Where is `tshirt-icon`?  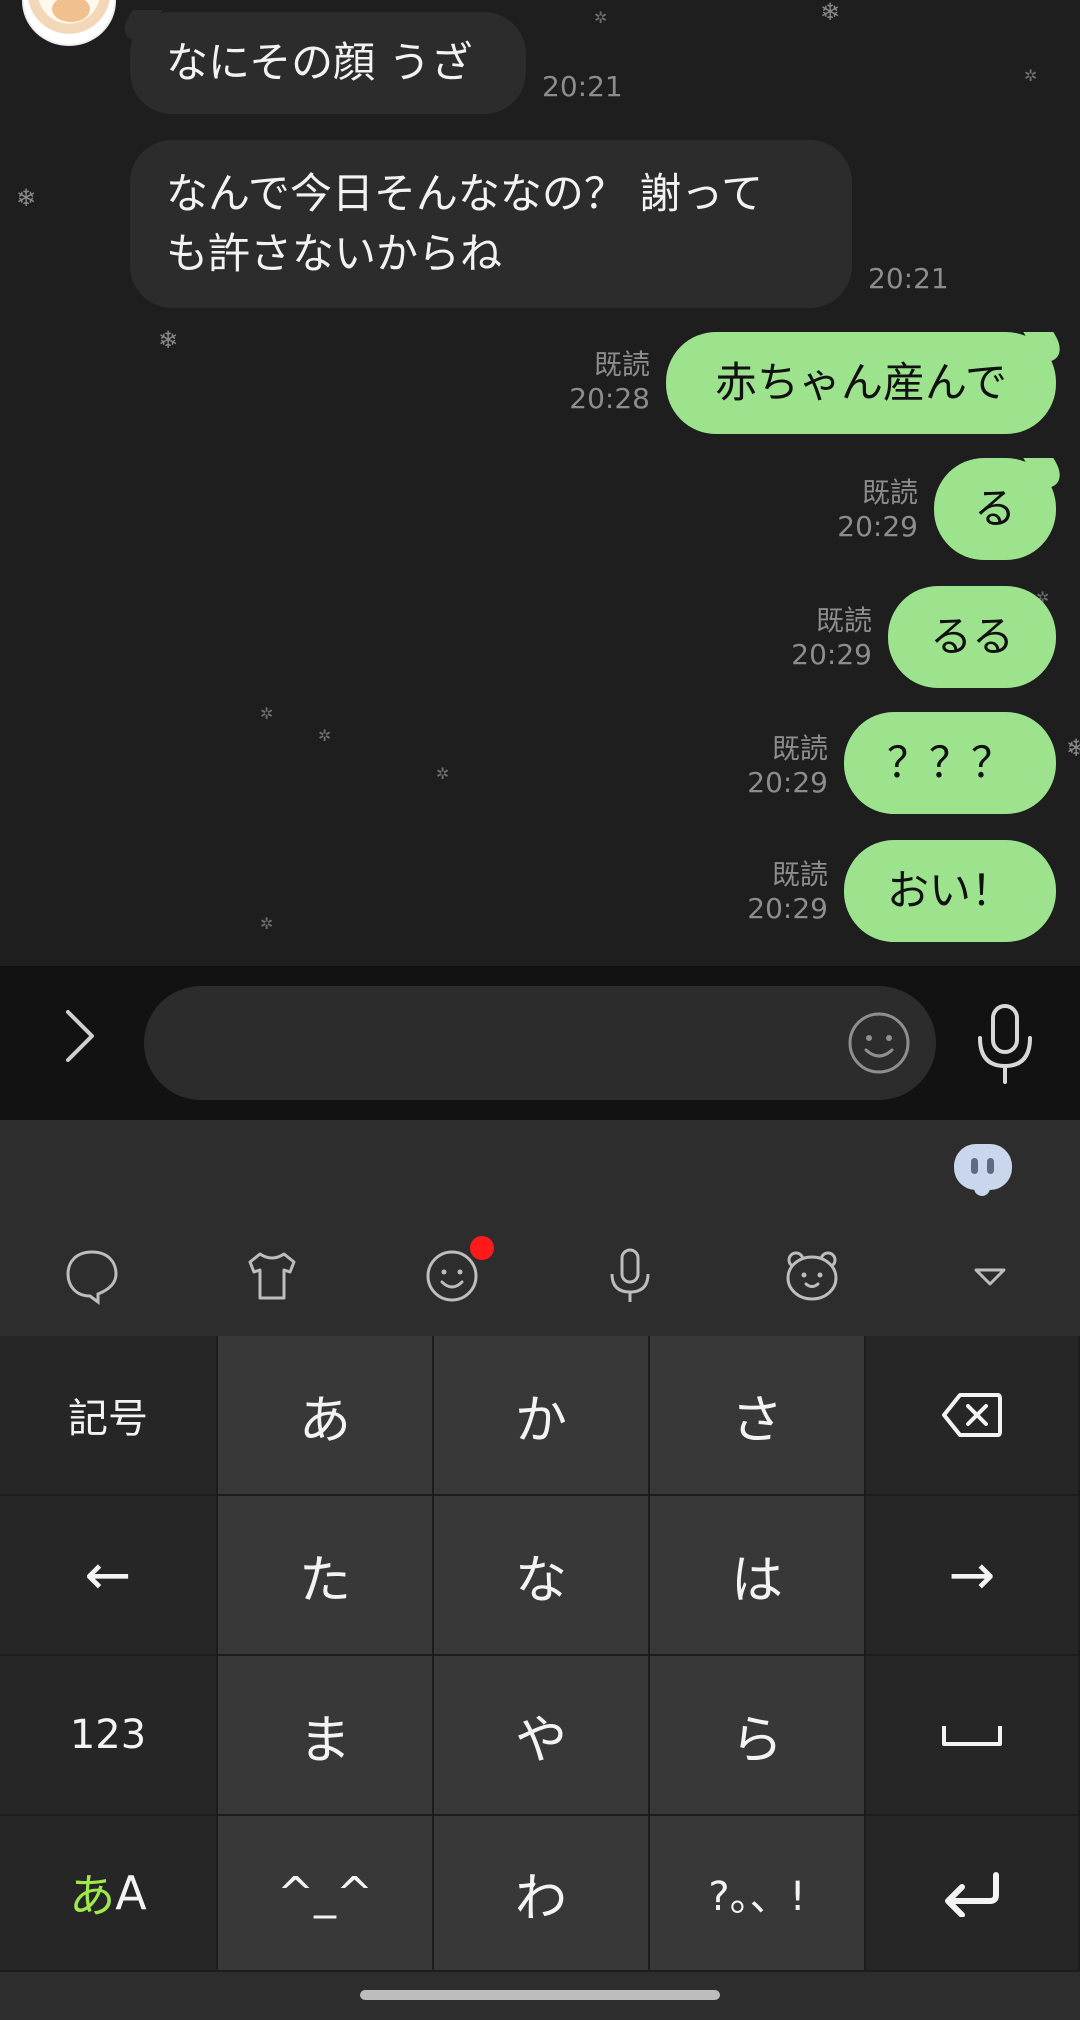 tshirt-icon is located at coordinates (272, 1276).